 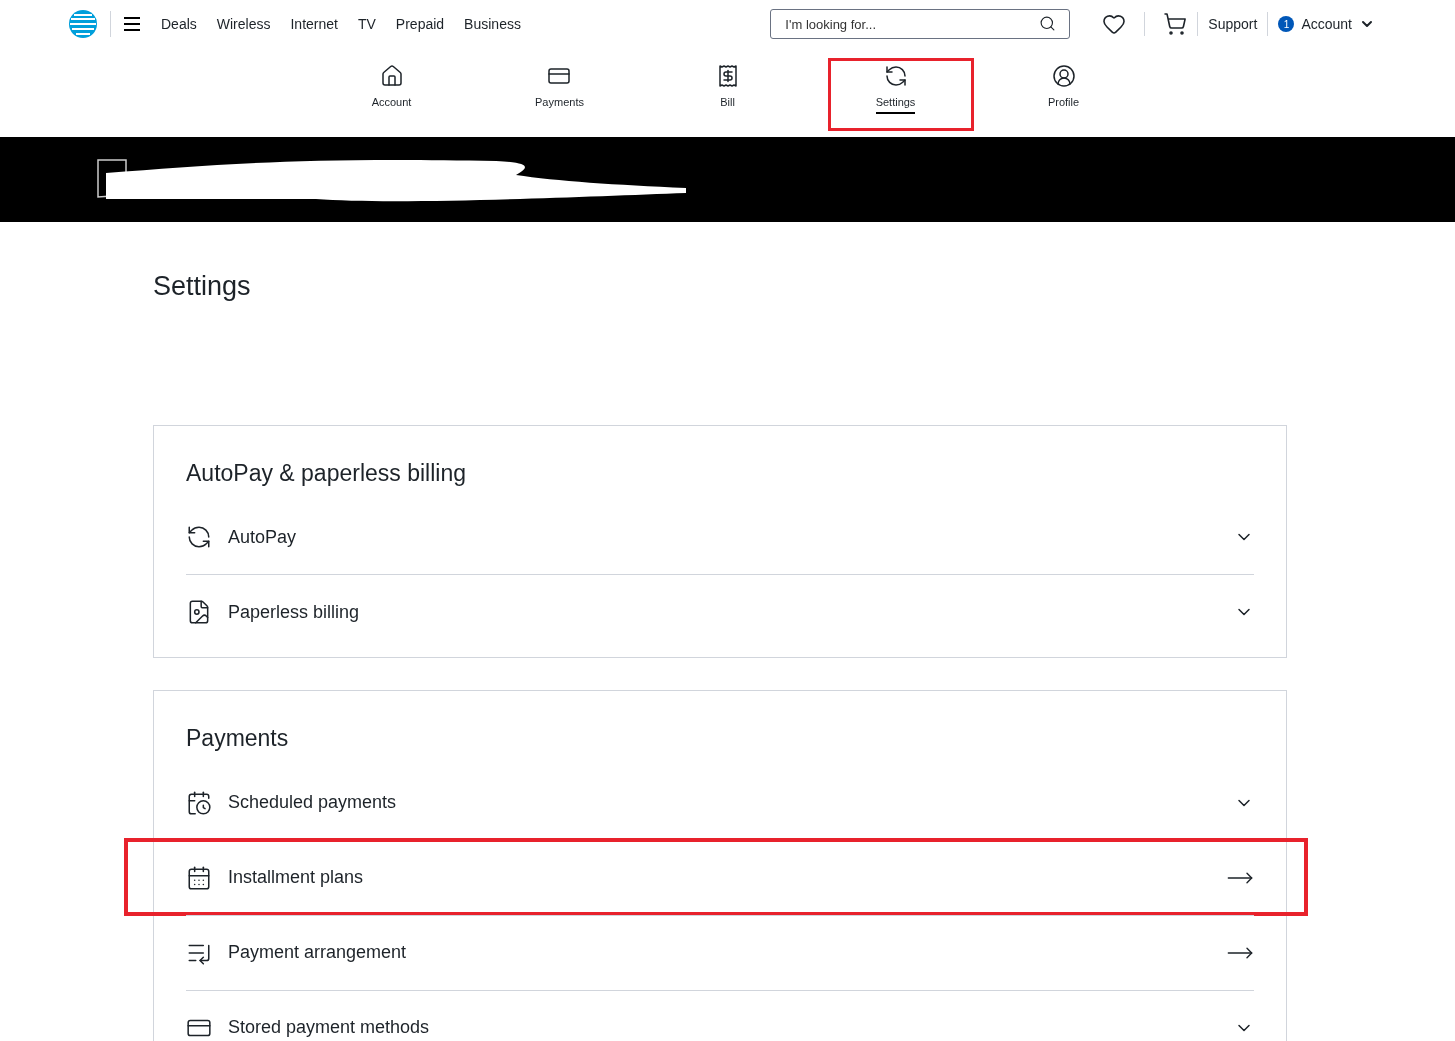 What do you see at coordinates (720, 802) in the screenshot?
I see `settings-row: Scheduled payments` at bounding box center [720, 802].